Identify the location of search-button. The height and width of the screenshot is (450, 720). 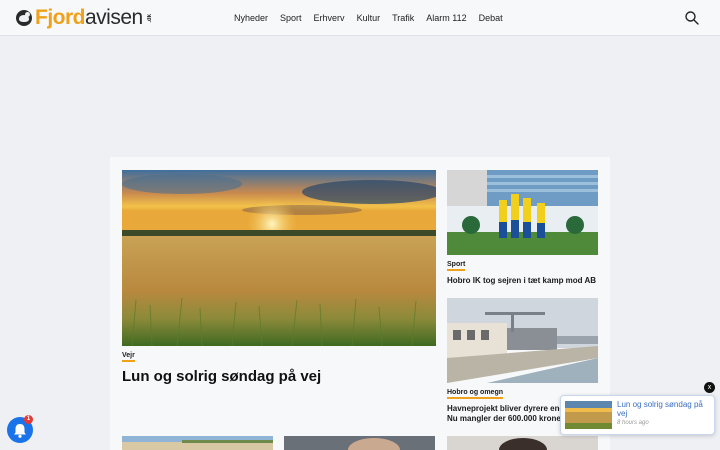
(692, 18).